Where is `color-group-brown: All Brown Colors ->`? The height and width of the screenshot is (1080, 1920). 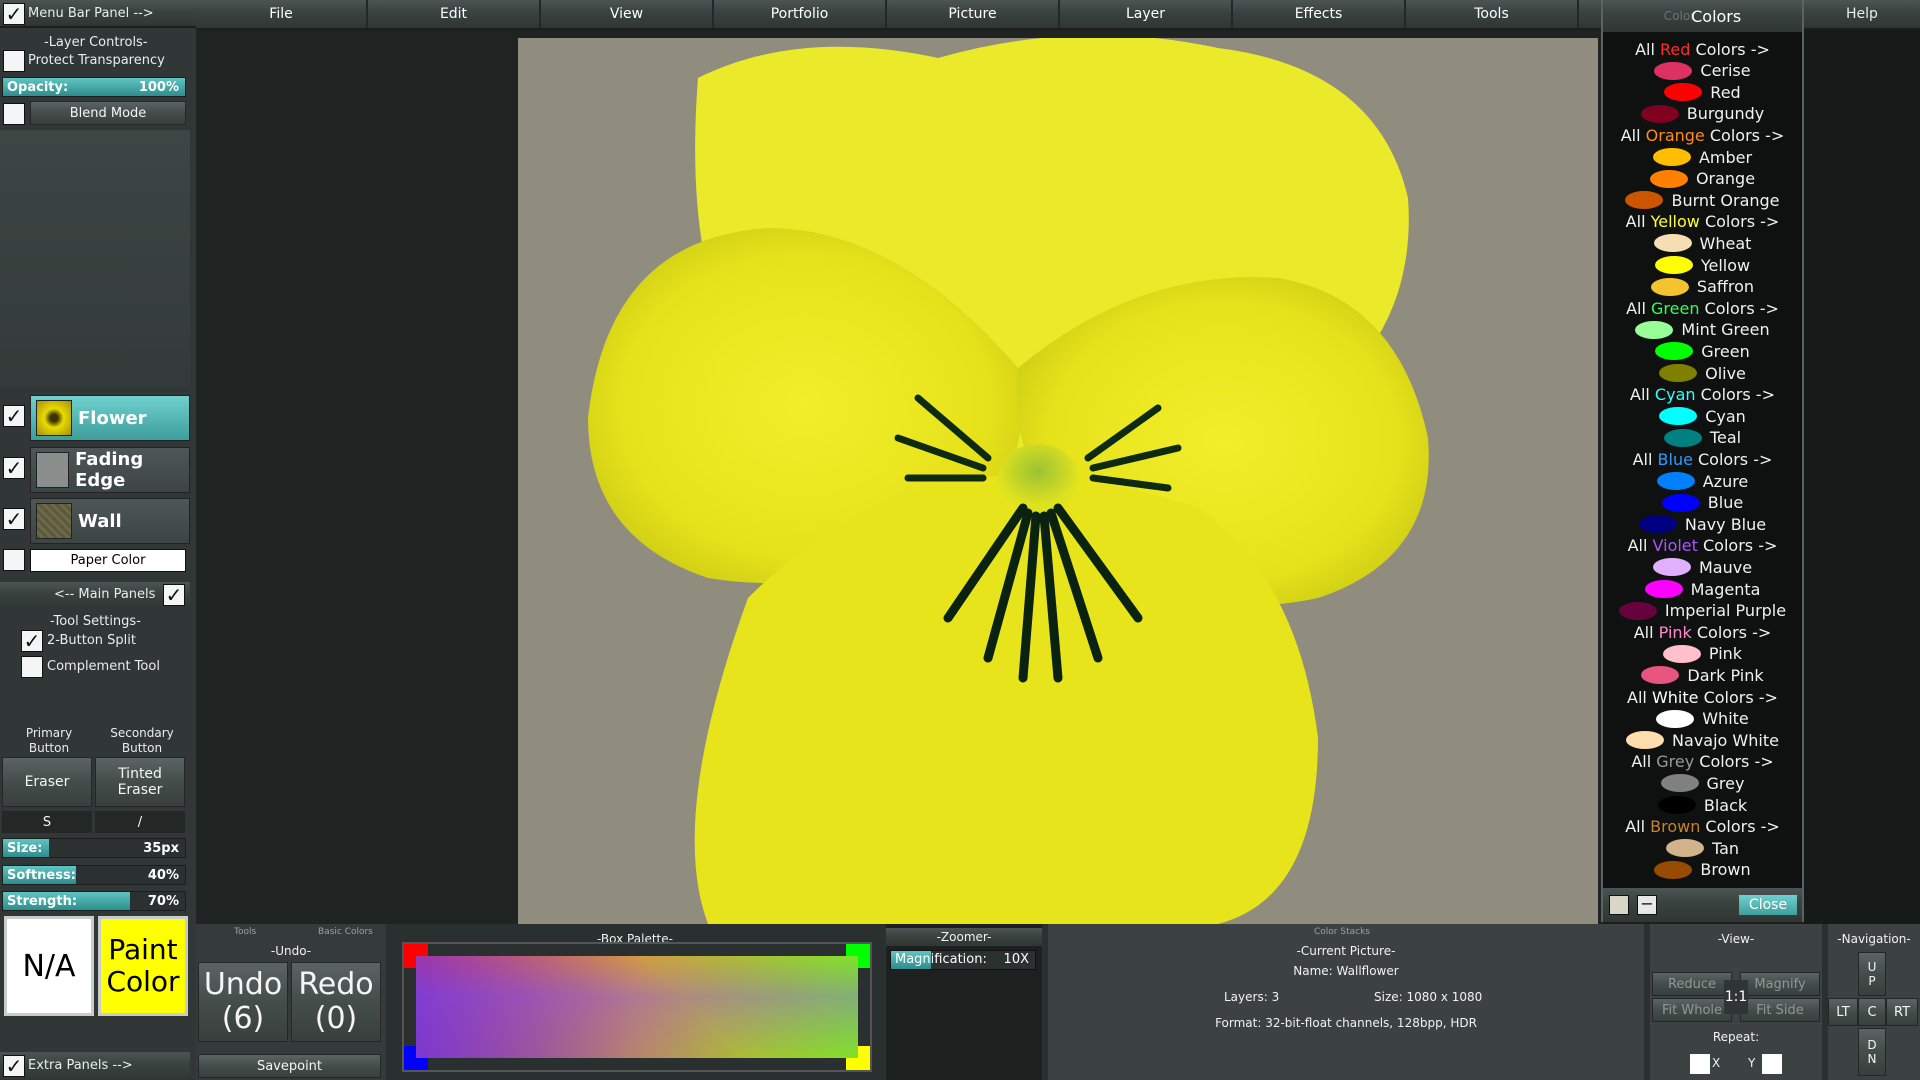 color-group-brown: All Brown Colors -> is located at coordinates (1702, 827).